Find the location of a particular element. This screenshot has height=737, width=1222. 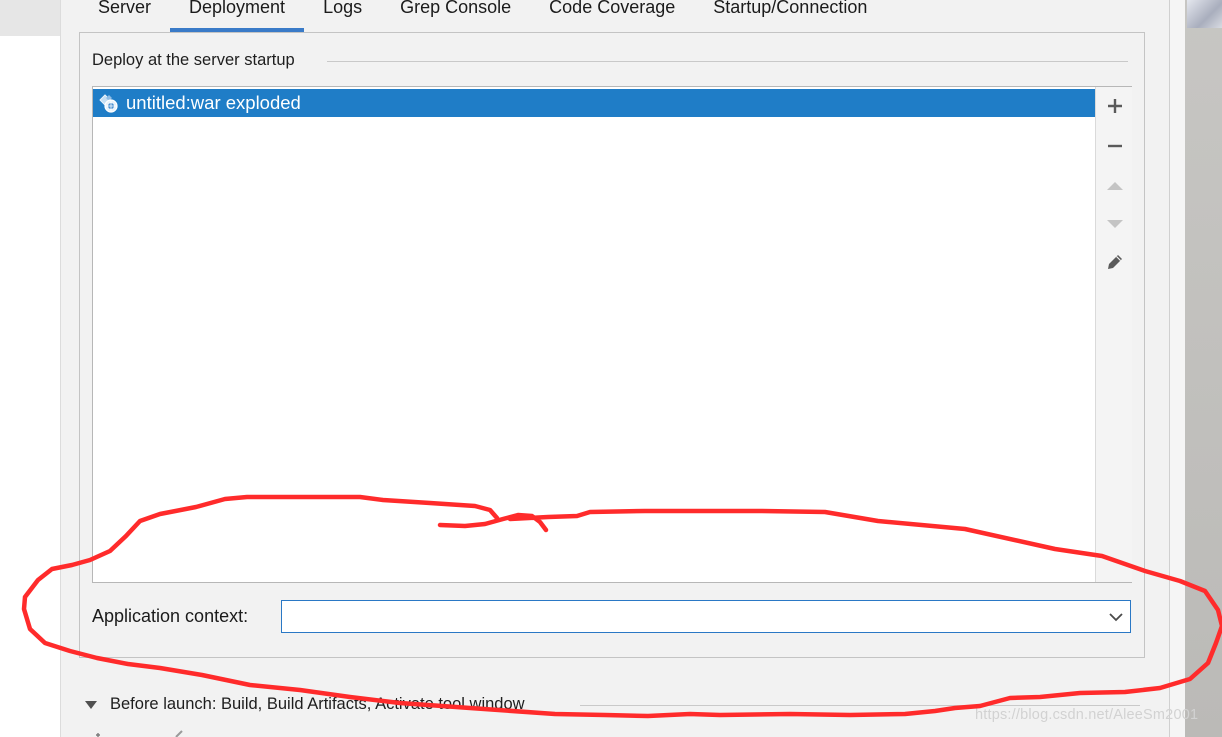

arrow-down-icon is located at coordinates (1115, 224).